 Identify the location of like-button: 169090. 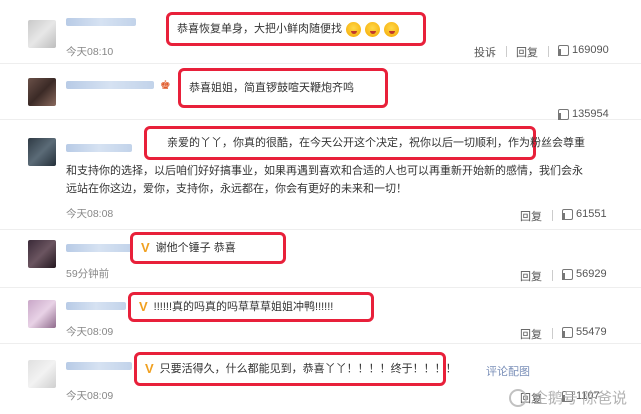
(583, 50).